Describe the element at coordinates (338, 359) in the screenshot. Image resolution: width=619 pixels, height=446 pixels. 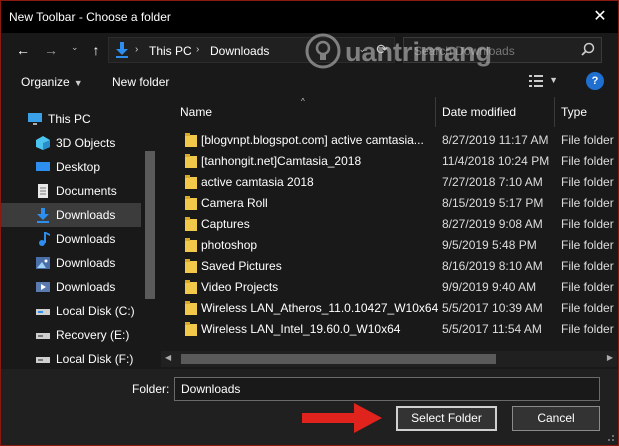
I see `scrollbar-thumb` at that location.